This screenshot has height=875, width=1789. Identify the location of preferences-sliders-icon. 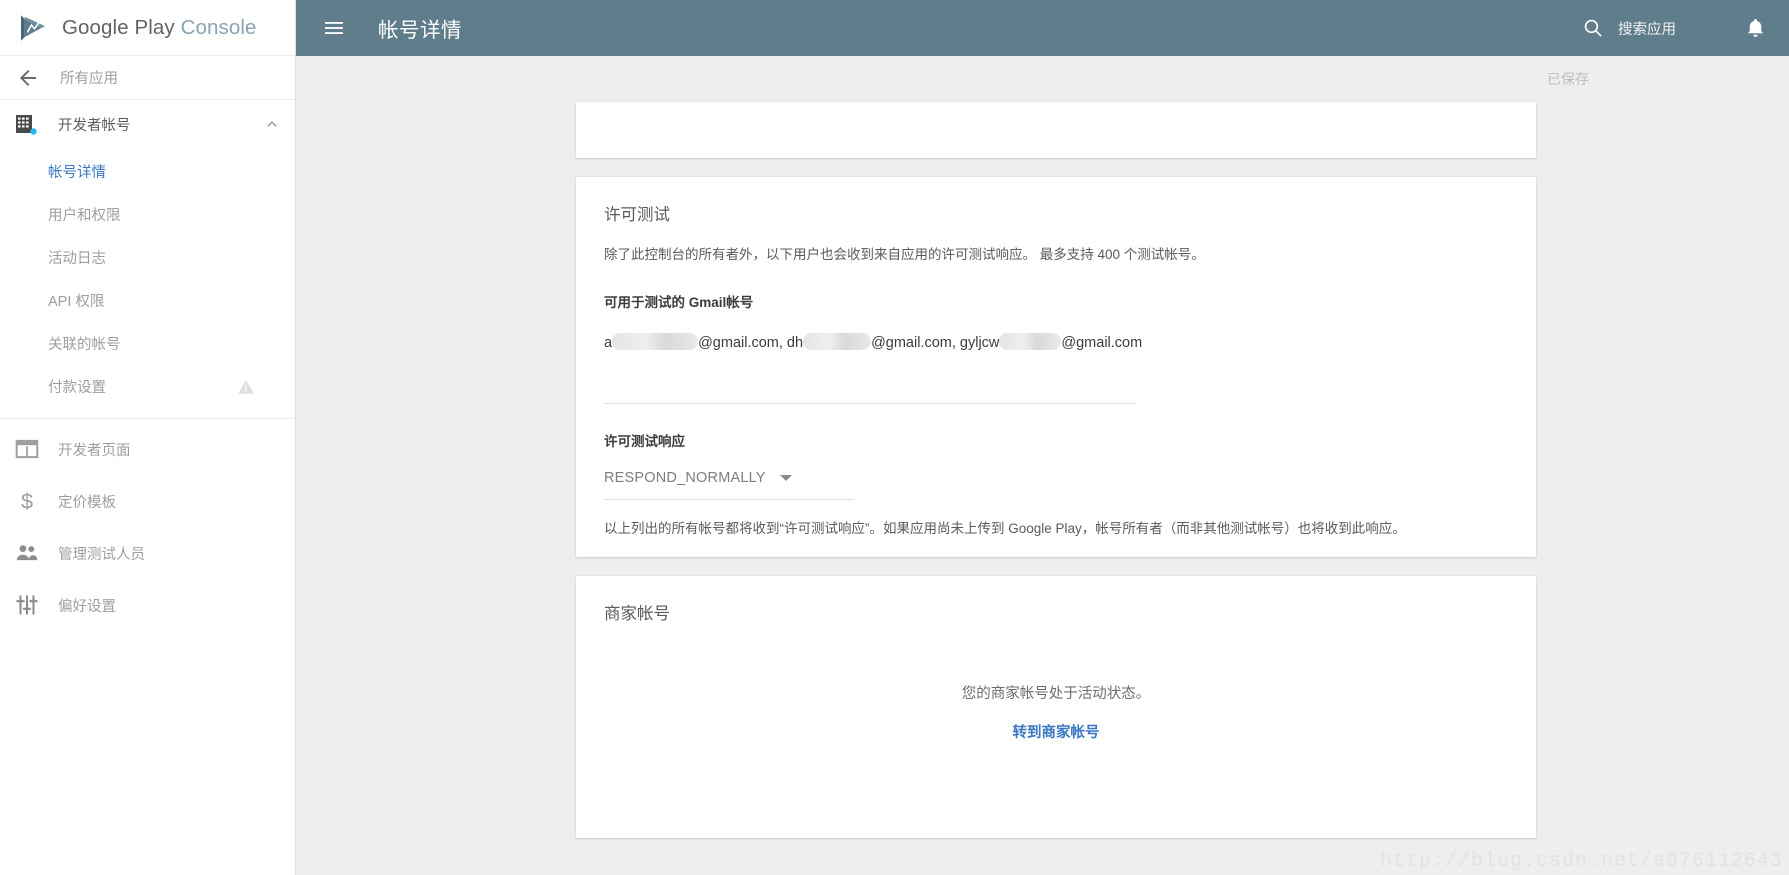
(27, 605).